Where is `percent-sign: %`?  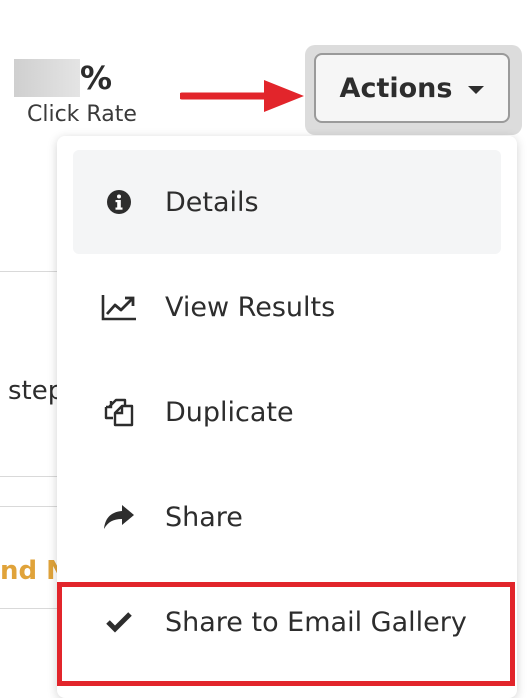 percent-sign: % is located at coordinates (96, 78).